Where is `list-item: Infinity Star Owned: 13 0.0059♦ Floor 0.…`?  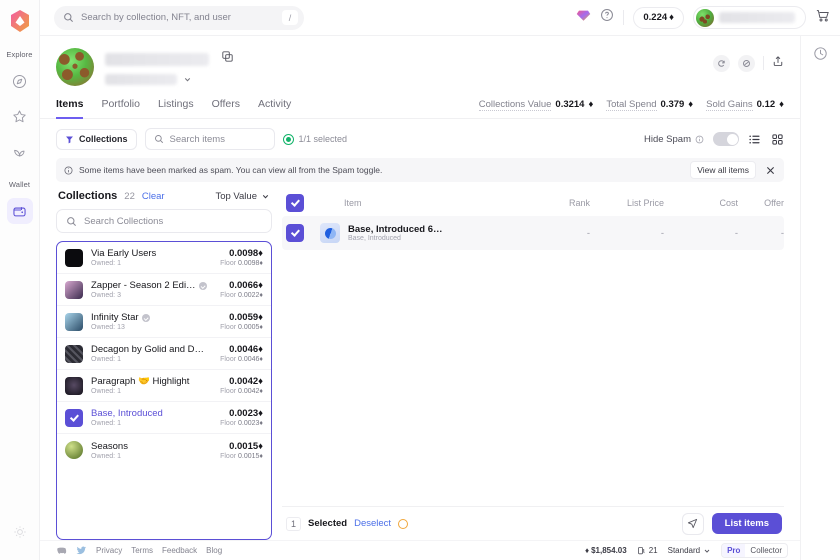
list-item: Infinity Star Owned: 13 0.0059♦ Floor 0.… is located at coordinates (164, 322).